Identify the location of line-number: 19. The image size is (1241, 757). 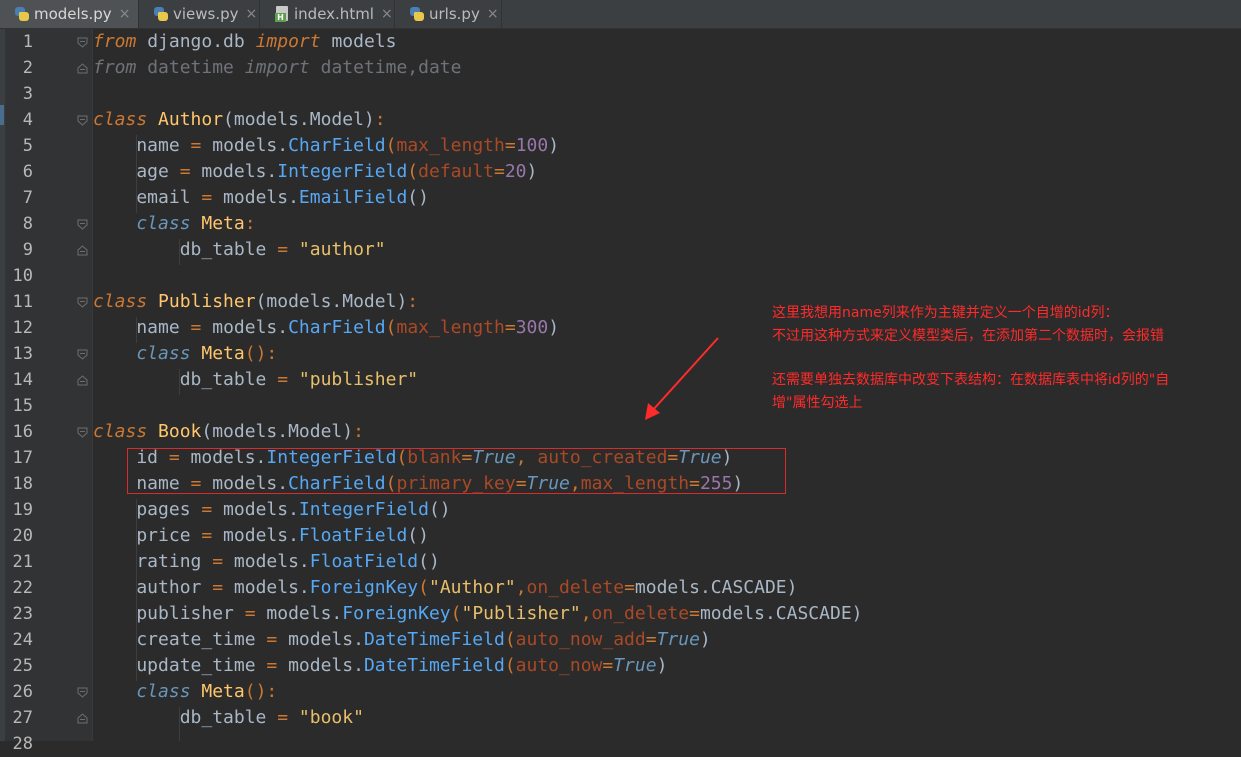
(22, 510).